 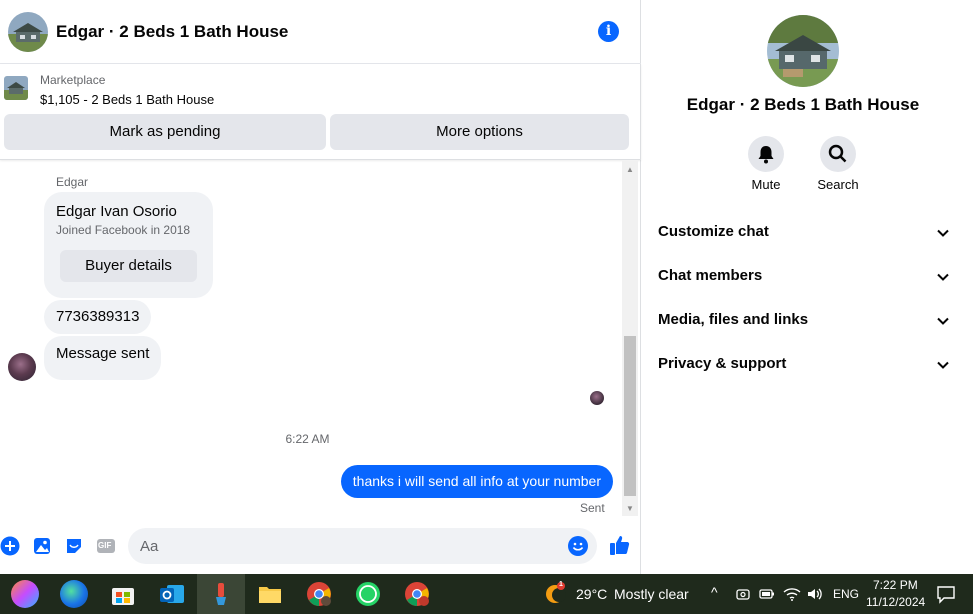 I want to click on message-bubble: Message sent, so click(x=103, y=358).